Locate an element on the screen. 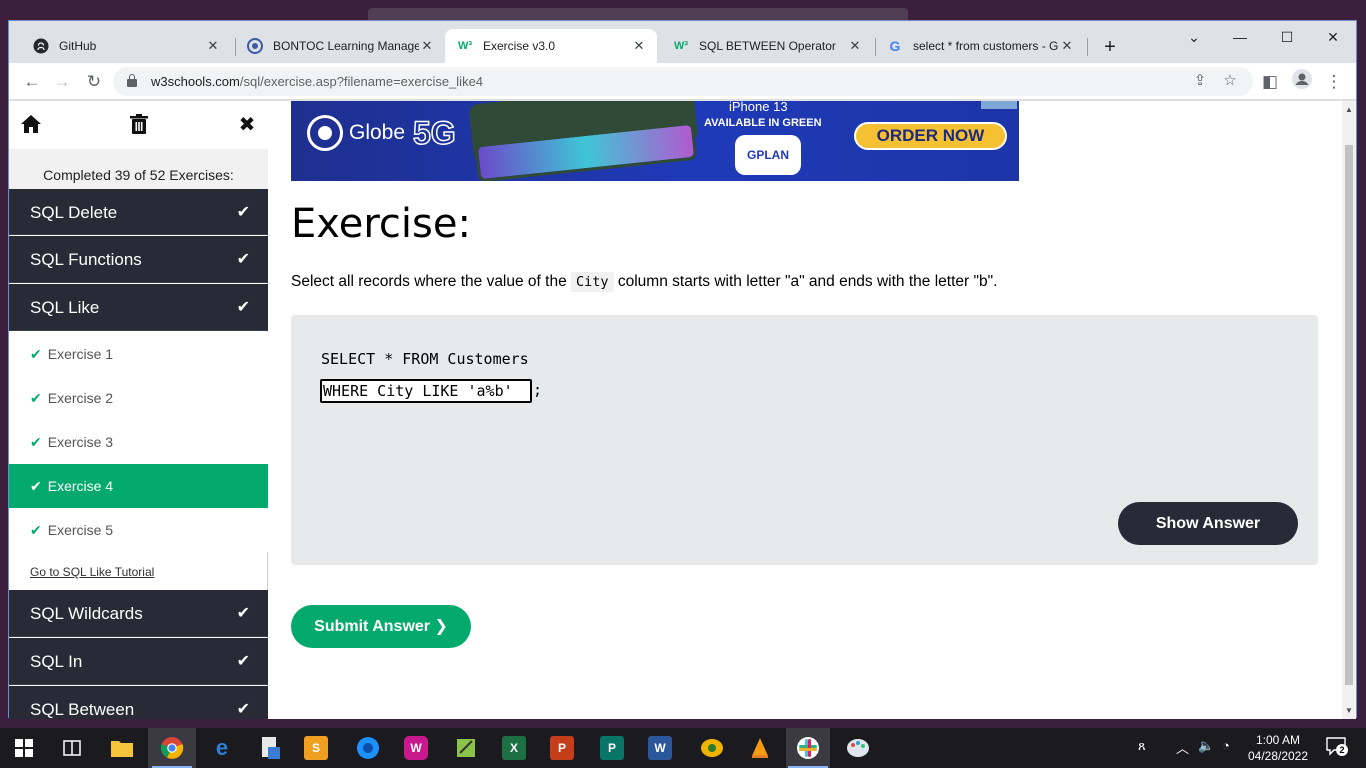  wifi-icon: ◔ is located at coordinates (1226, 745).